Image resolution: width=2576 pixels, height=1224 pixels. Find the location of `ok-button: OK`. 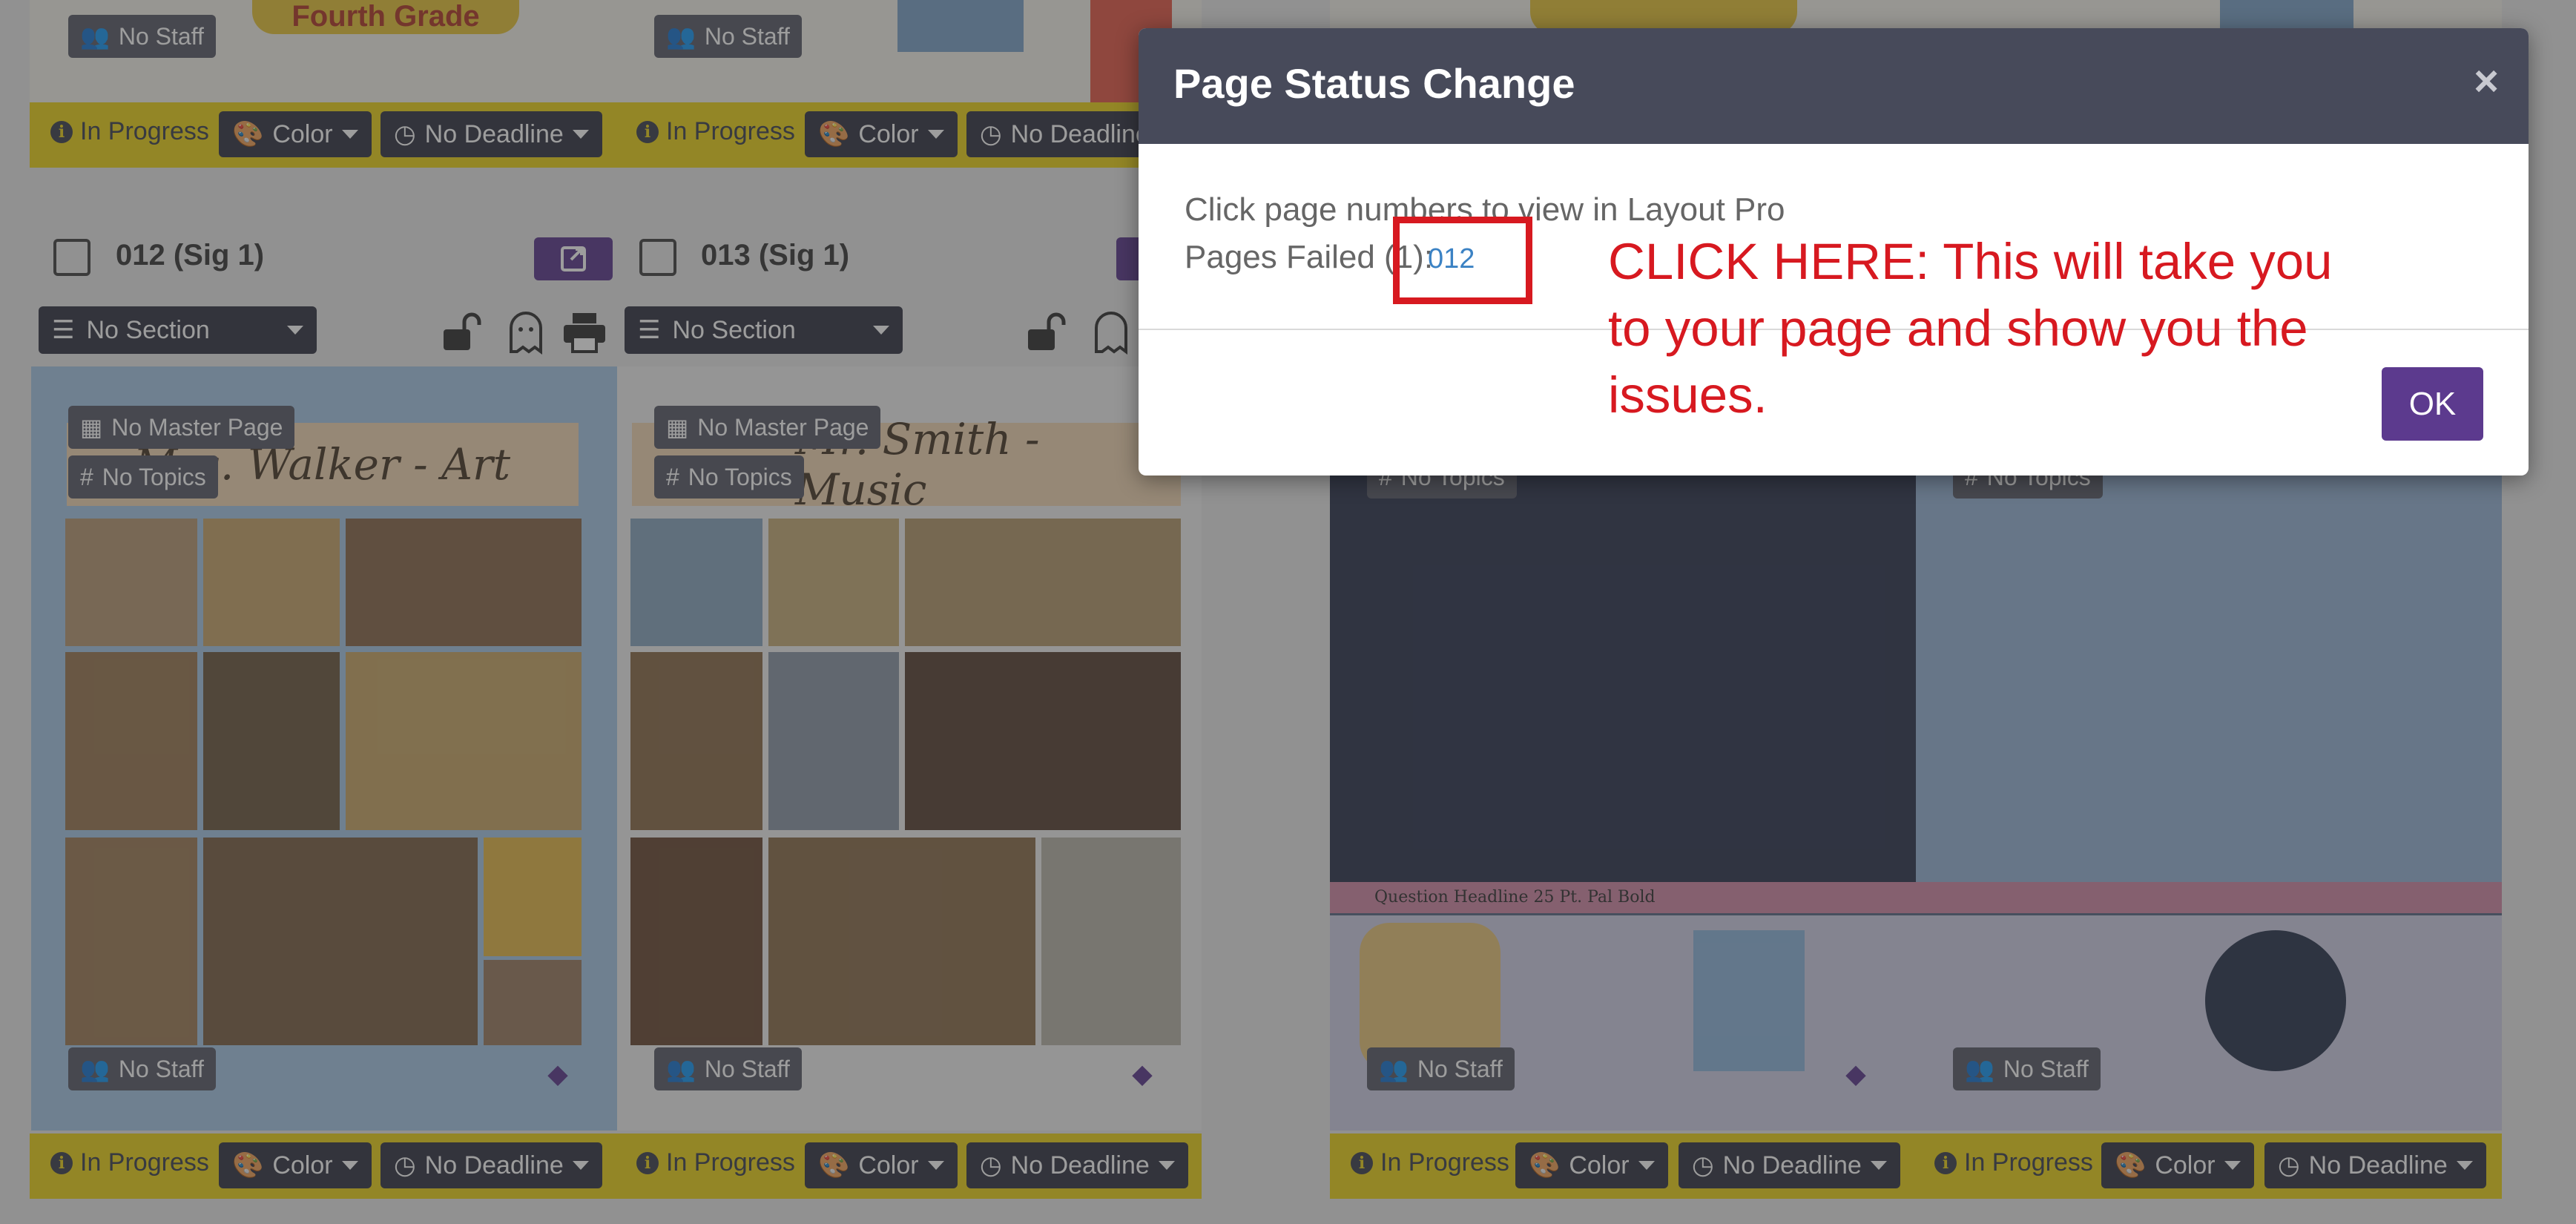

ok-button: OK is located at coordinates (2433, 404).